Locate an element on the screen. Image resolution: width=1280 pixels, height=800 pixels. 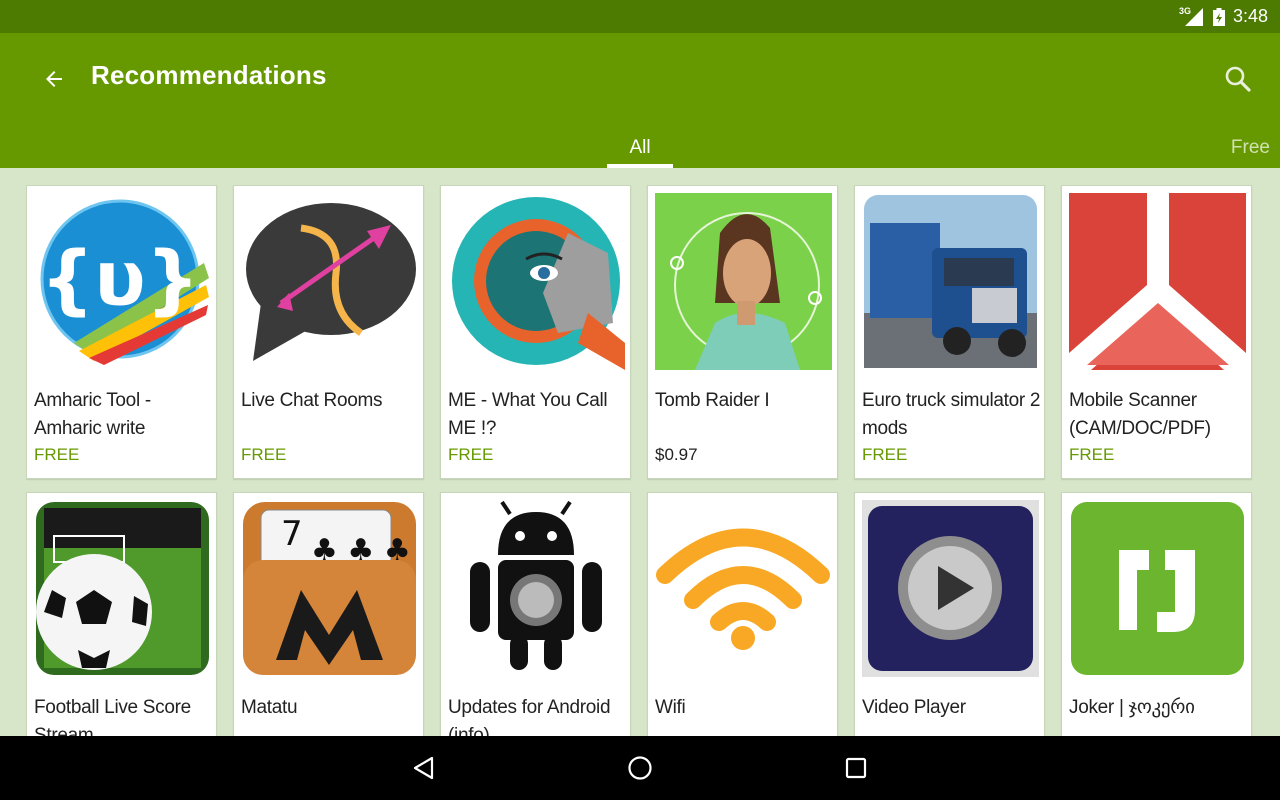
search-icon is located at coordinates (1238, 79).